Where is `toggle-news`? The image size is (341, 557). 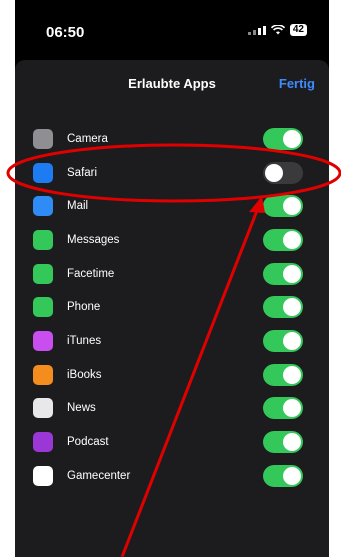
toggle-news is located at coordinates (283, 408).